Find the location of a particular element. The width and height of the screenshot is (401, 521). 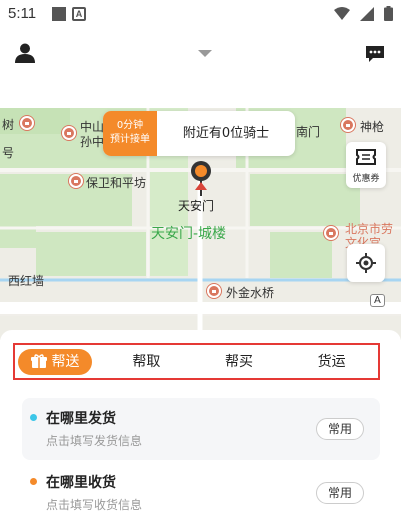

tab-send: 帮送 is located at coordinates (55, 361).